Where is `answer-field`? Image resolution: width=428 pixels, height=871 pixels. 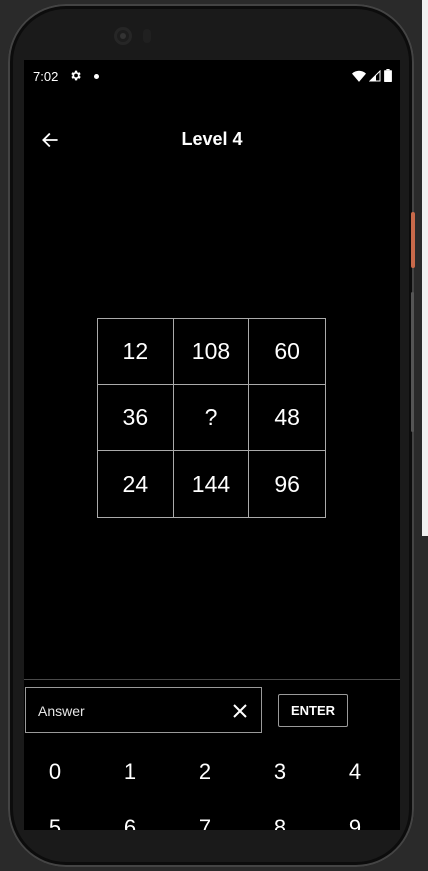
answer-field is located at coordinates (143, 710).